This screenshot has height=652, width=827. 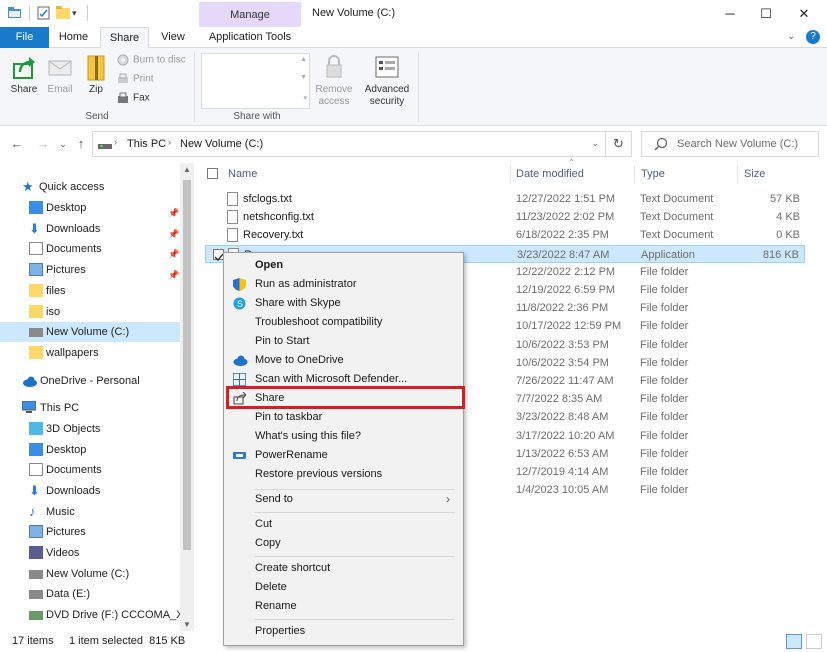 What do you see at coordinates (90, 532) in the screenshot?
I see `sidebar-item-pc-pictures: Pictures` at bounding box center [90, 532].